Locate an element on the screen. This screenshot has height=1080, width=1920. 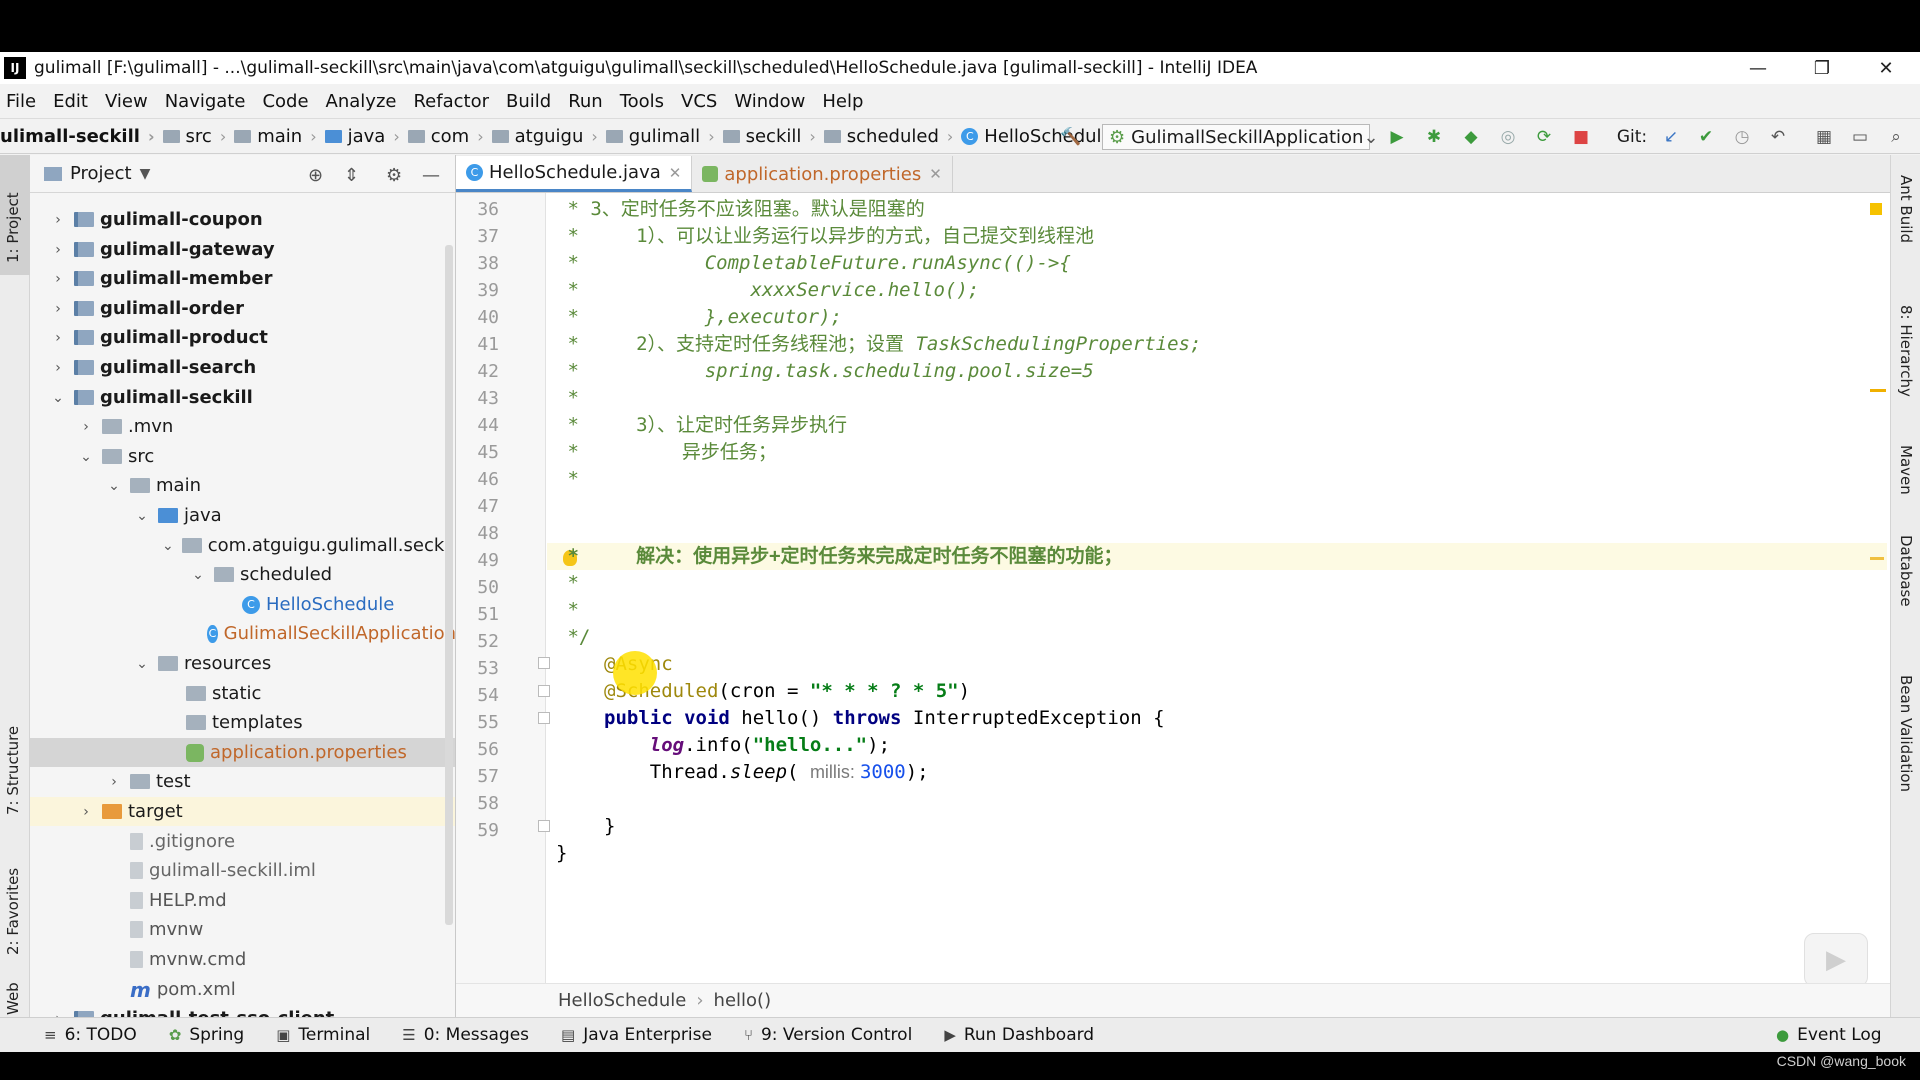
menu-navigate: Navigate is located at coordinates (205, 101).